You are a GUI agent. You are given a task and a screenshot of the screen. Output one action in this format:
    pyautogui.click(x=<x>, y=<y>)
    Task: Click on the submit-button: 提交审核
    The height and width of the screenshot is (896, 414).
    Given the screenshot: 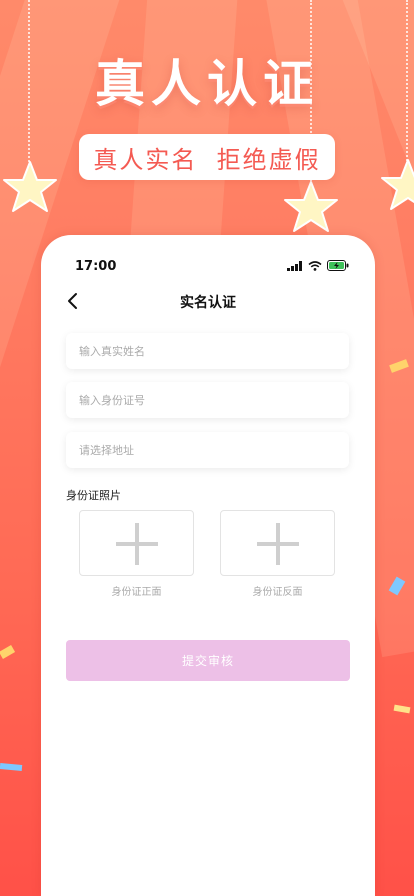 What is the action you would take?
    pyautogui.click(x=208, y=660)
    